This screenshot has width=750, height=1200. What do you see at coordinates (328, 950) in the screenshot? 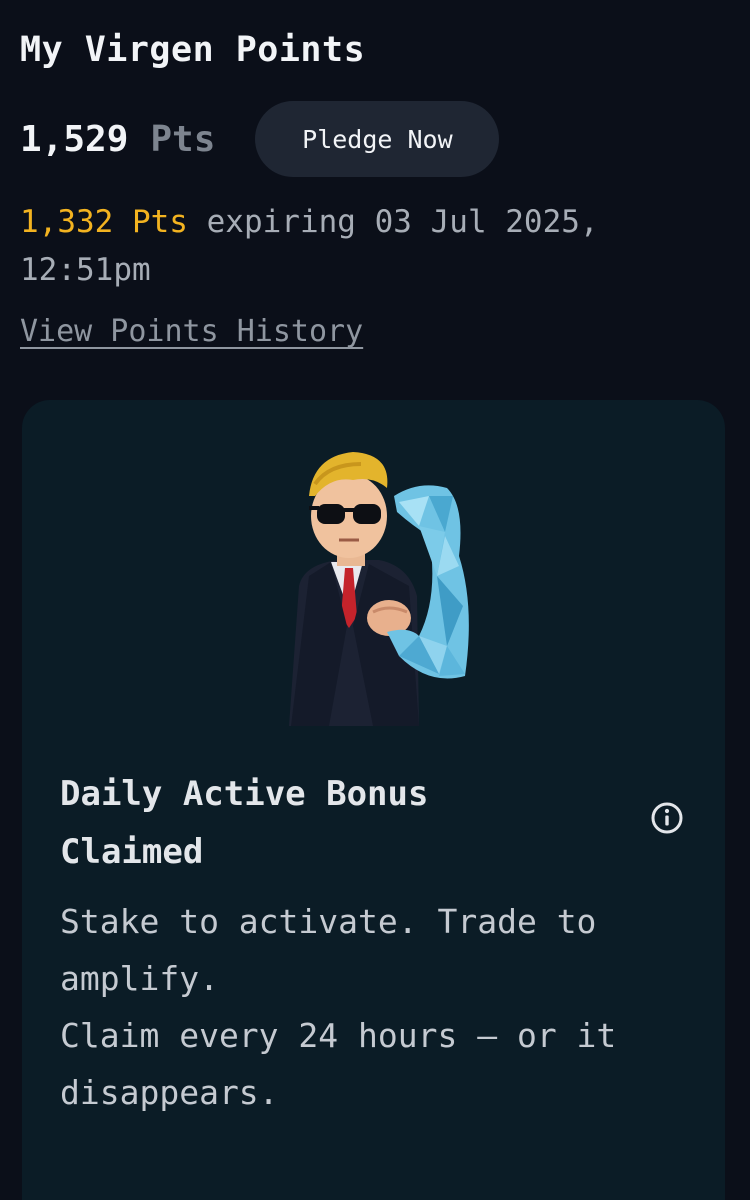
I see `bonus-description-line-1: Stake to activate. Trade to amplify.` at bounding box center [328, 950].